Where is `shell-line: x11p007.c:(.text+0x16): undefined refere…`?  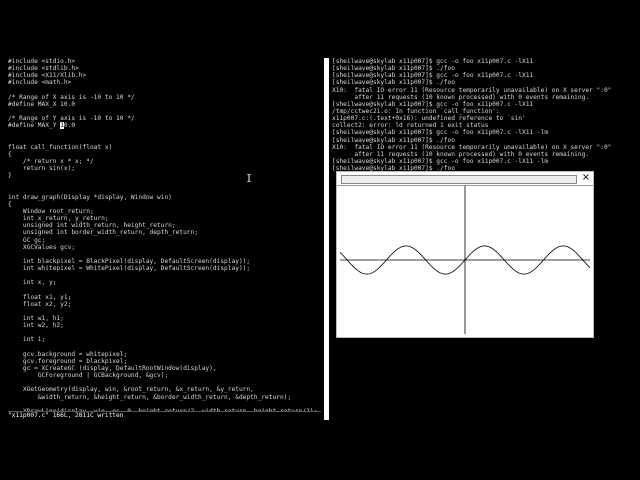 shell-line: x11p007.c:(.text+0x16): undefined refere… is located at coordinates (429, 119).